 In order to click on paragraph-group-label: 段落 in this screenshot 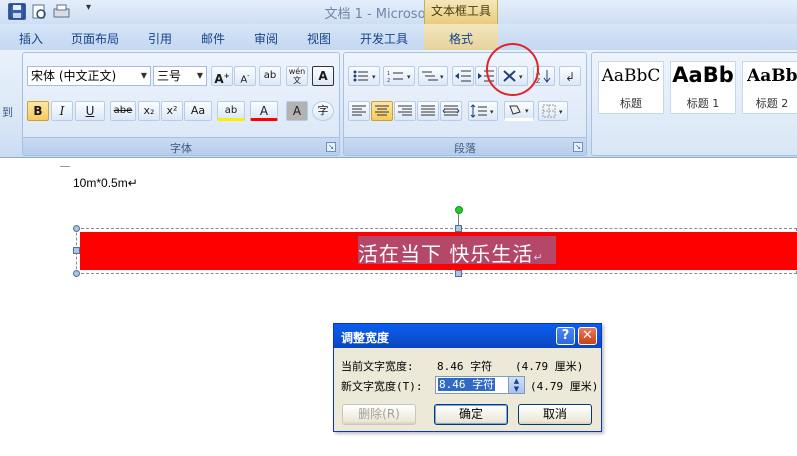, I will do `click(465, 148)`.